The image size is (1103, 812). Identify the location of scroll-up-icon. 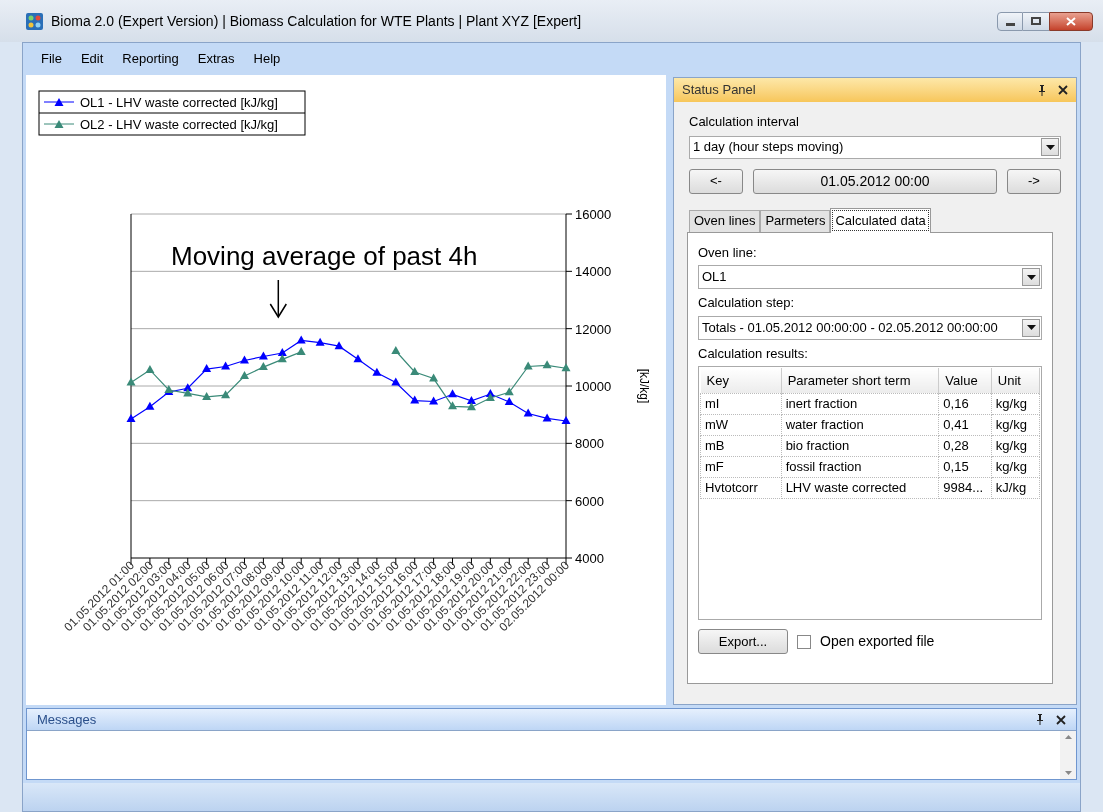
(1068, 737).